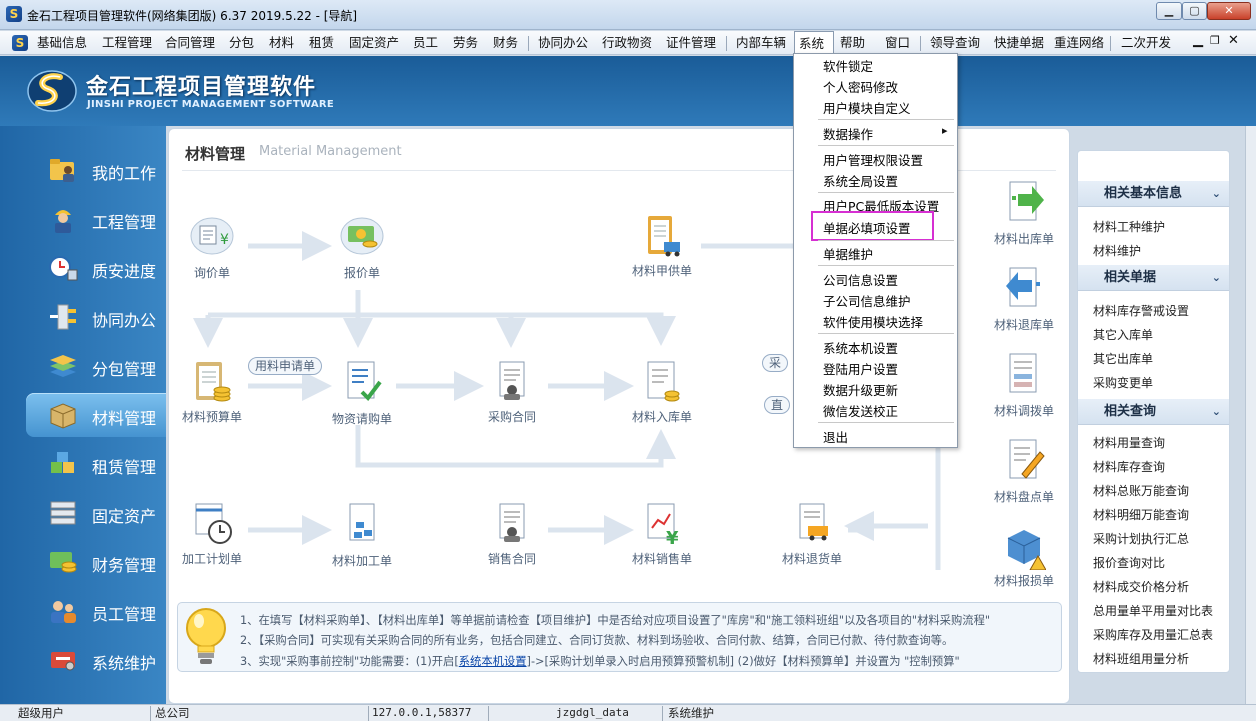  I want to click on sidebar-item-my-work: 我的工作, so click(96, 170).